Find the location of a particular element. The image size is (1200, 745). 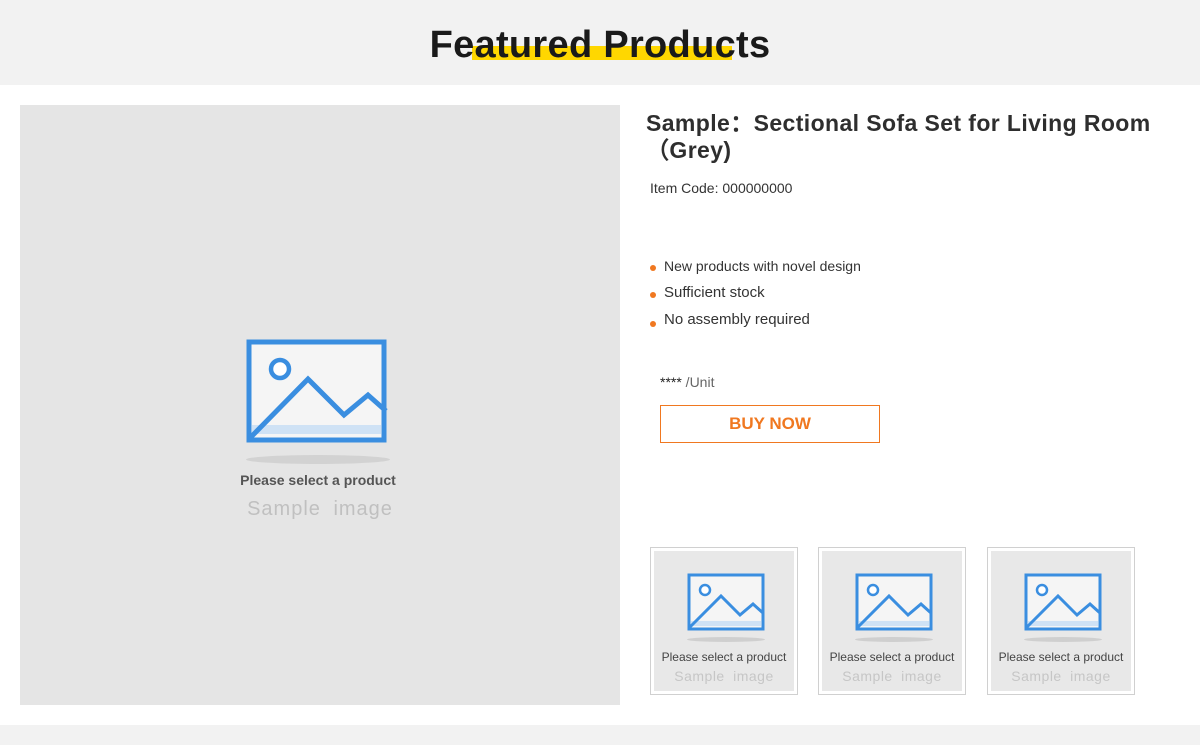

page-title: Featured Products is located at coordinates (600, 45).